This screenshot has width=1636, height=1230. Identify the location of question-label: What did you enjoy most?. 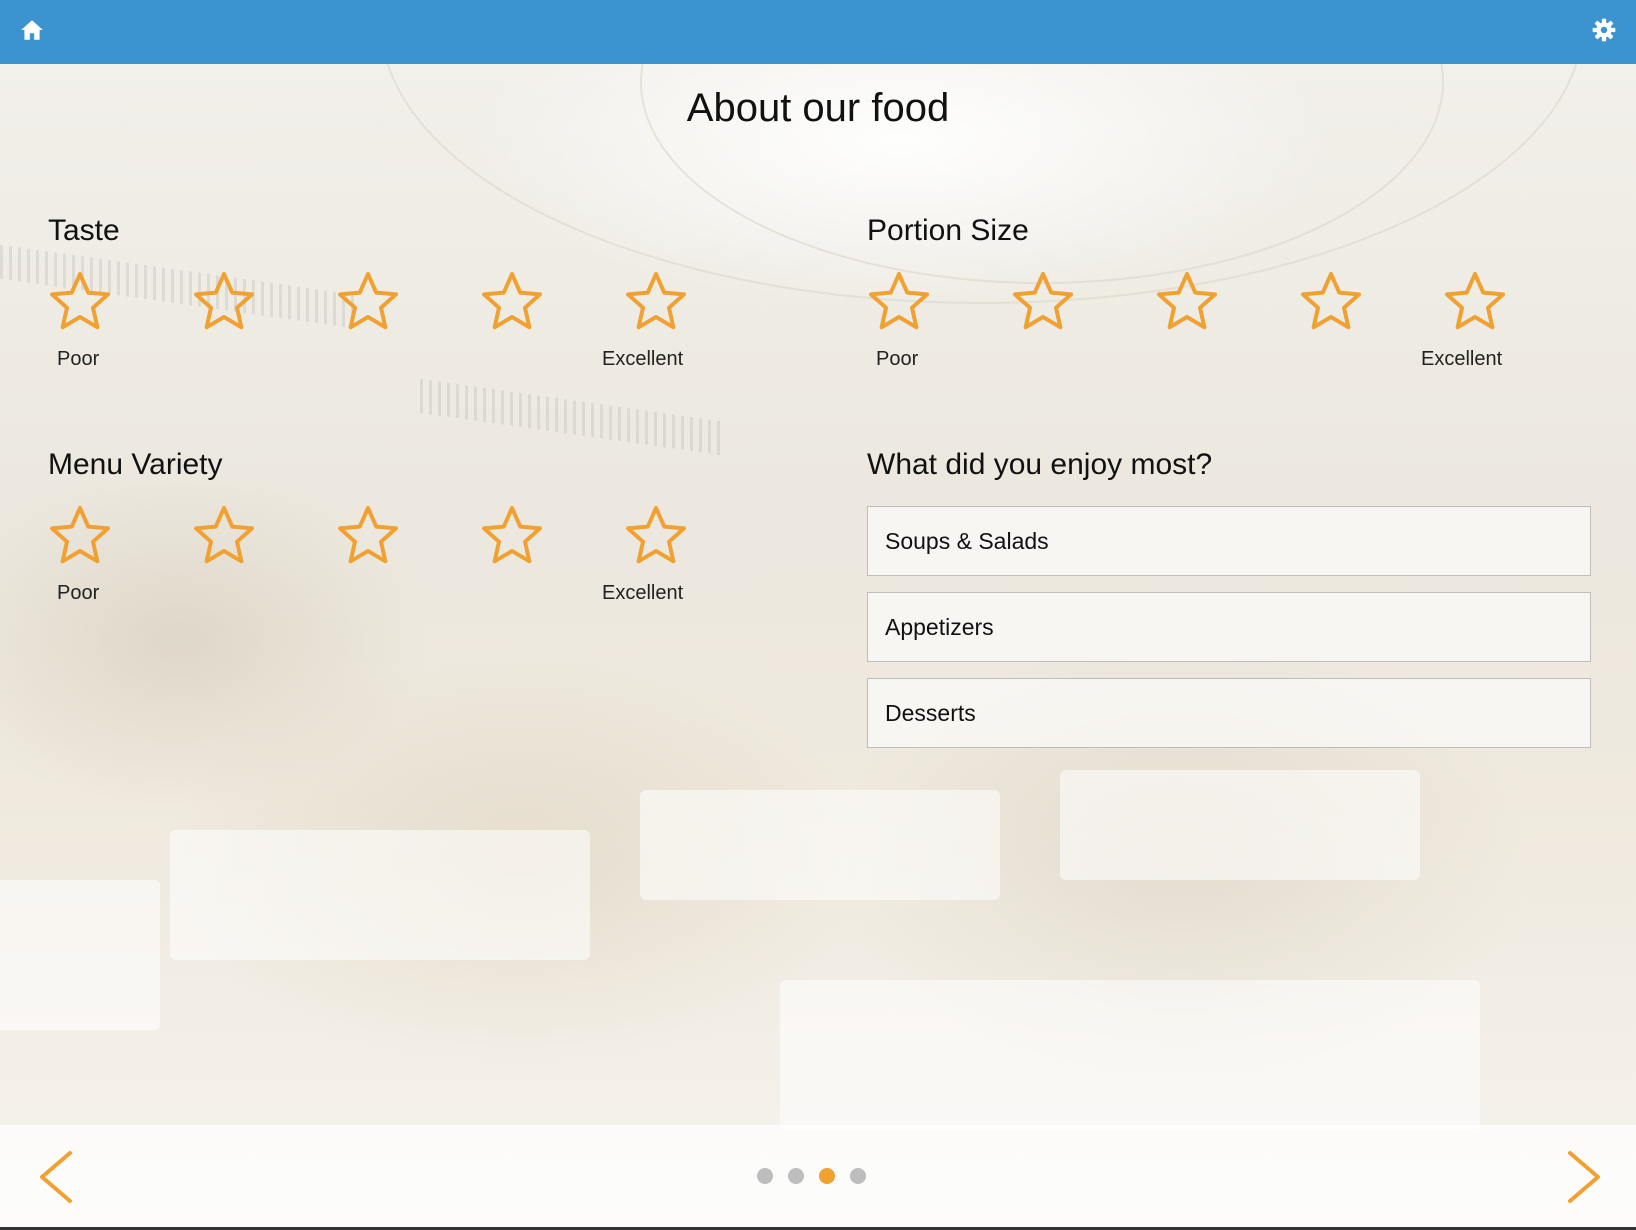
(1040, 464).